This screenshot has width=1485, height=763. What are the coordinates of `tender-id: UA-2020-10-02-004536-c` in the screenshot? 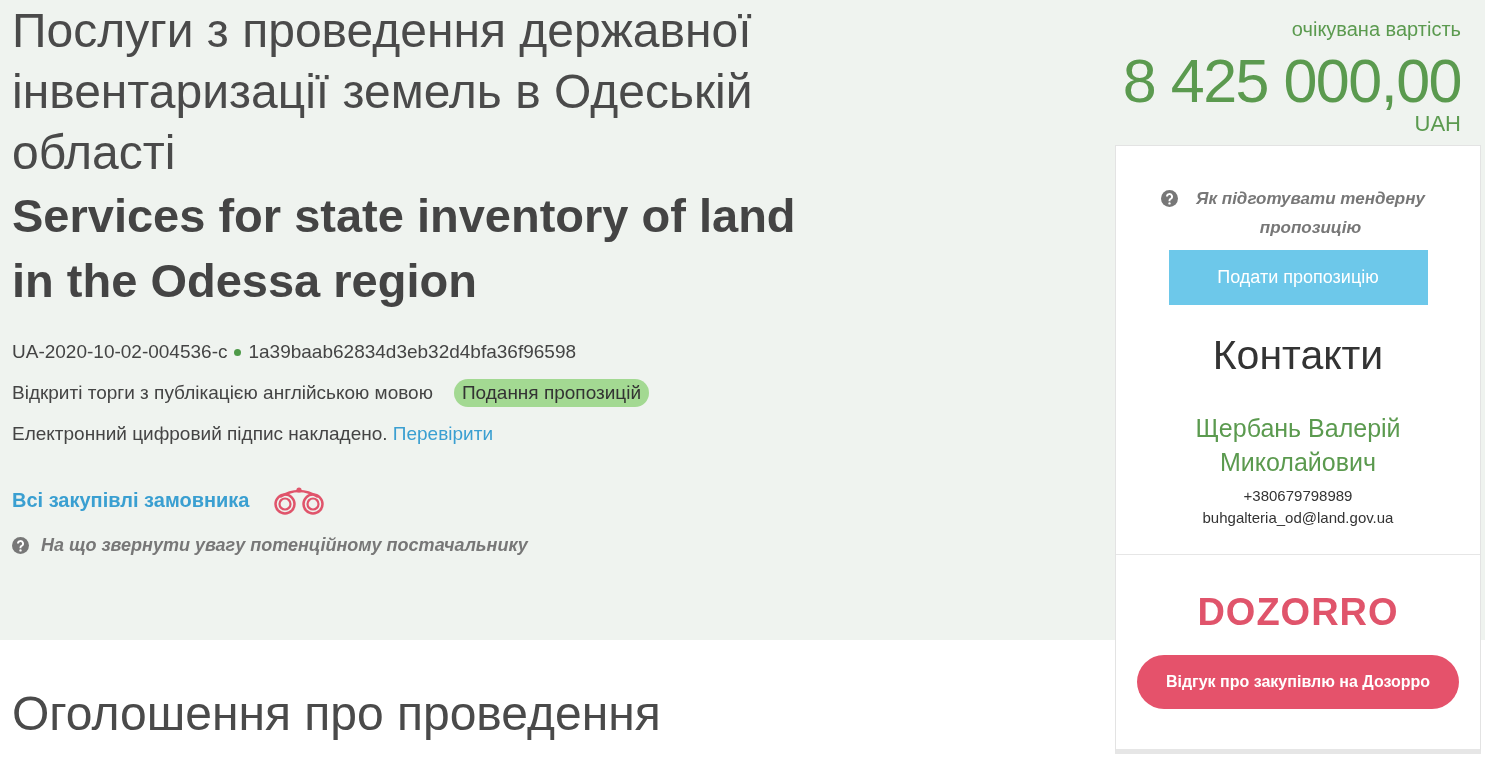 It's located at (120, 352).